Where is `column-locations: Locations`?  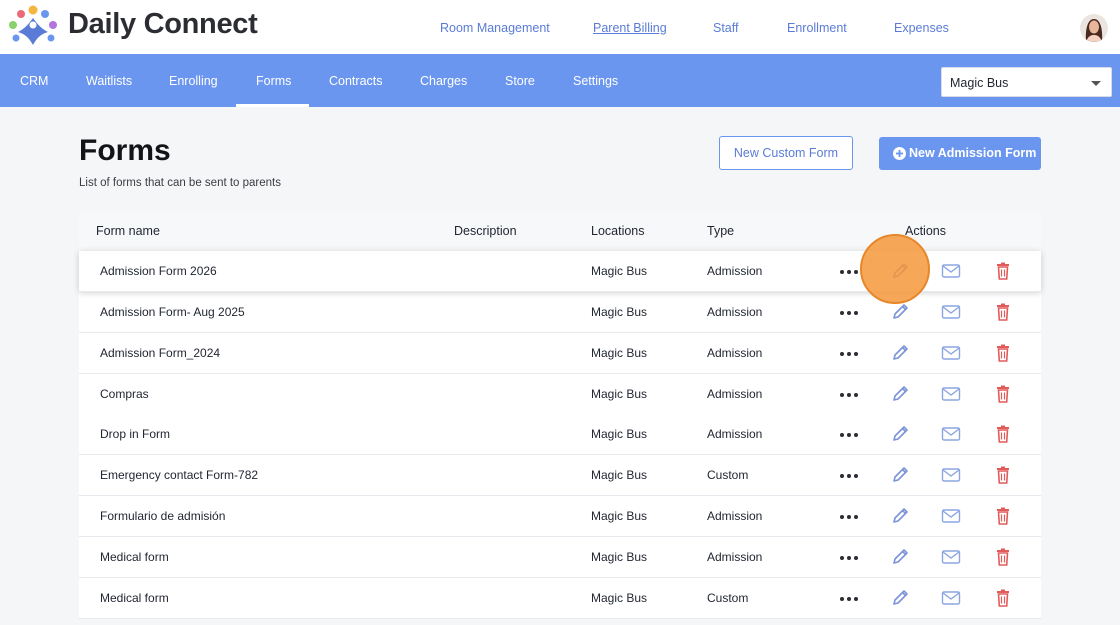
column-locations: Locations is located at coordinates (618, 231).